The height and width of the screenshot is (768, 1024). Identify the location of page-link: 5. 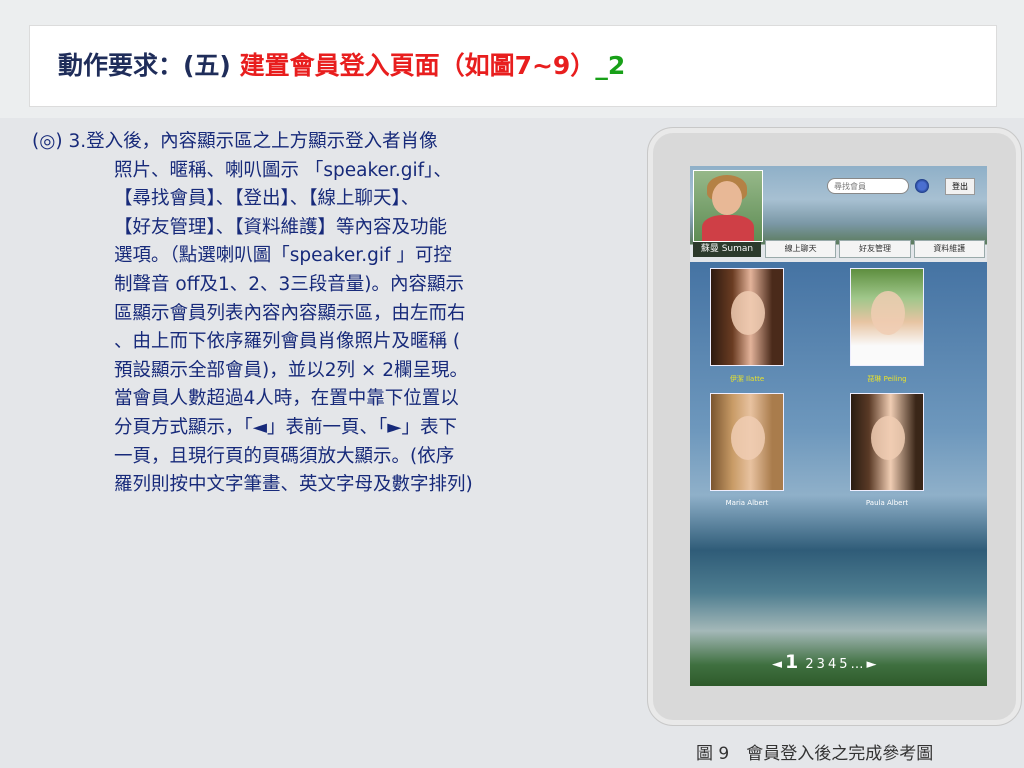
(843, 664).